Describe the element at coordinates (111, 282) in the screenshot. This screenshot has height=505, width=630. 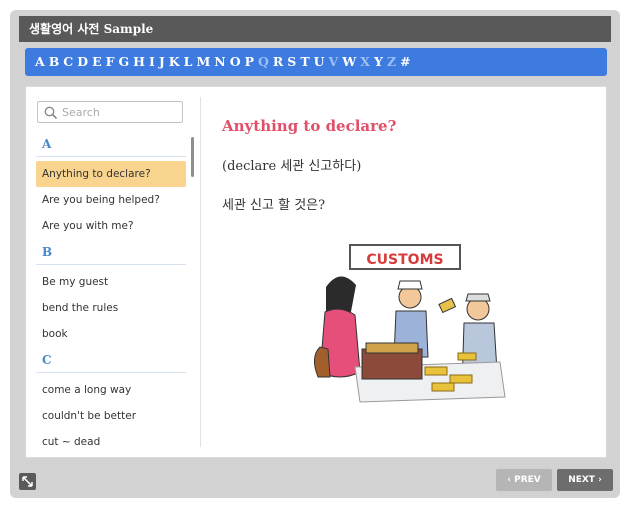
I see `list-item: Be my guest` at that location.